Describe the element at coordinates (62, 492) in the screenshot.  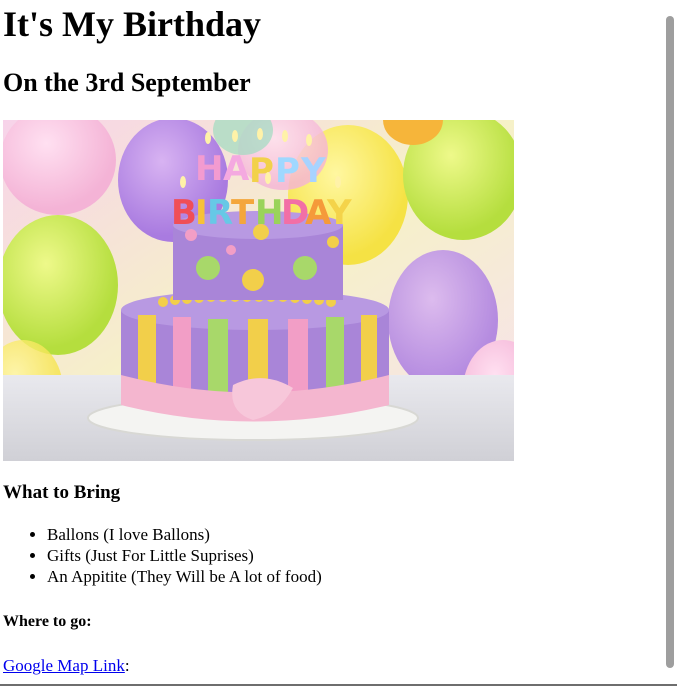
I see `what-to-bring-heading: What to Bring` at that location.